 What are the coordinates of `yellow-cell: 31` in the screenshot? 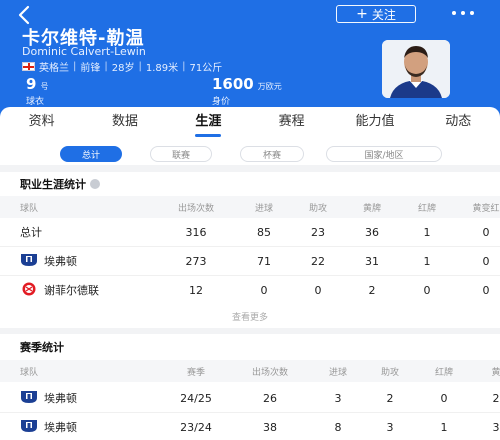 It's located at (372, 261).